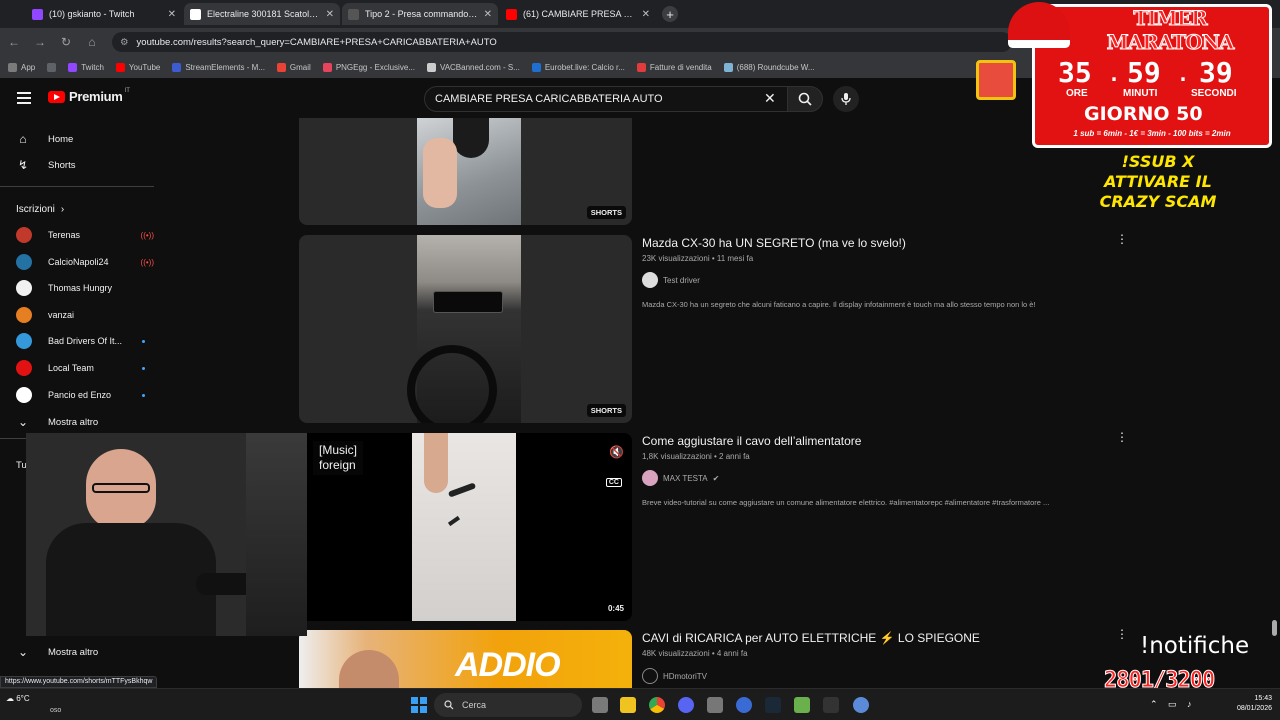 The width and height of the screenshot is (1280, 720). What do you see at coordinates (641, 67) in the screenshot?
I see `invoice-icon` at bounding box center [641, 67].